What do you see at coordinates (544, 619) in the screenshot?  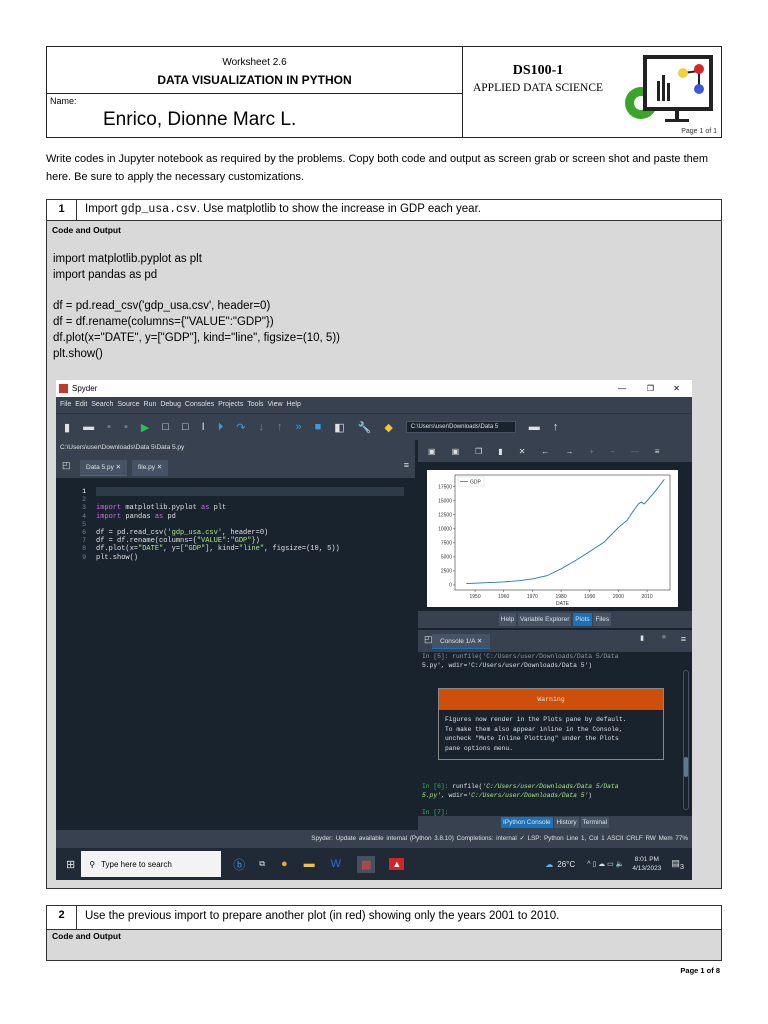 I see `tab-variable-explorer: Variable Explorer` at bounding box center [544, 619].